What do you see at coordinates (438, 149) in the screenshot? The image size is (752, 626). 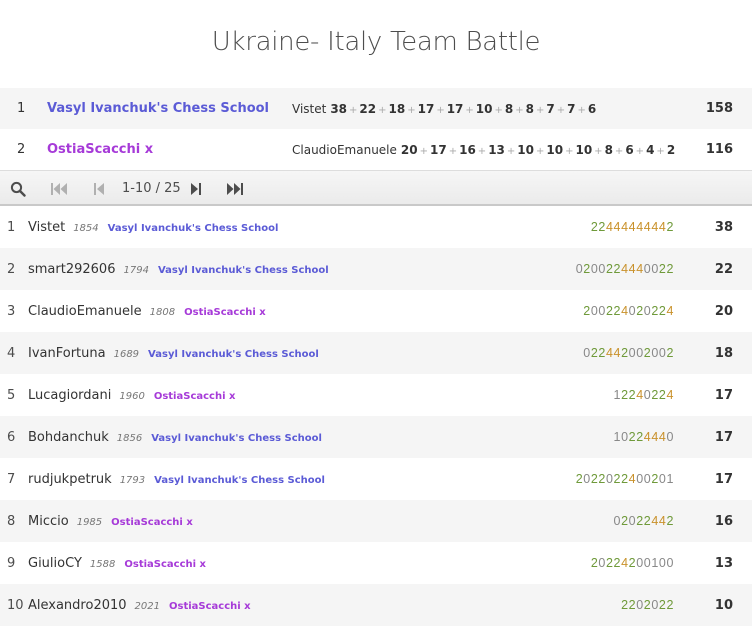 I see `leader-point: 17` at bounding box center [438, 149].